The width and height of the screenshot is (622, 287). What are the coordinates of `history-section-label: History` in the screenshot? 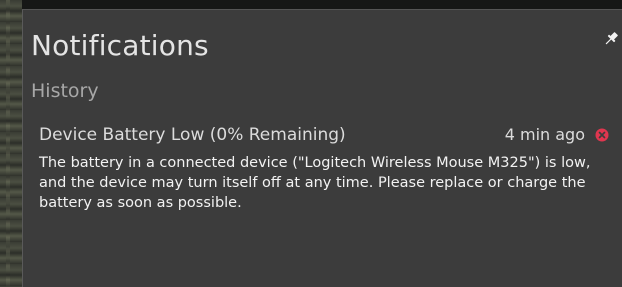 It's located at (65, 91).